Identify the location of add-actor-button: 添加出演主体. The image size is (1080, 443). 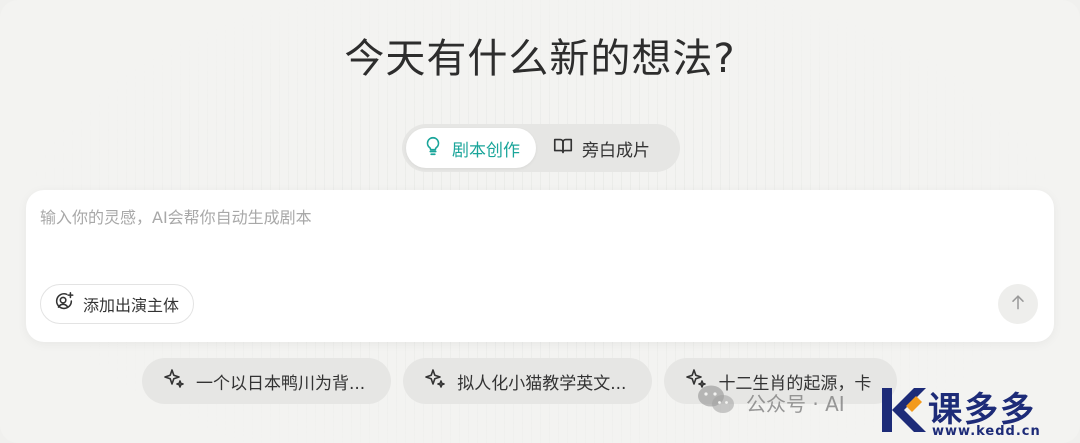
(117, 304).